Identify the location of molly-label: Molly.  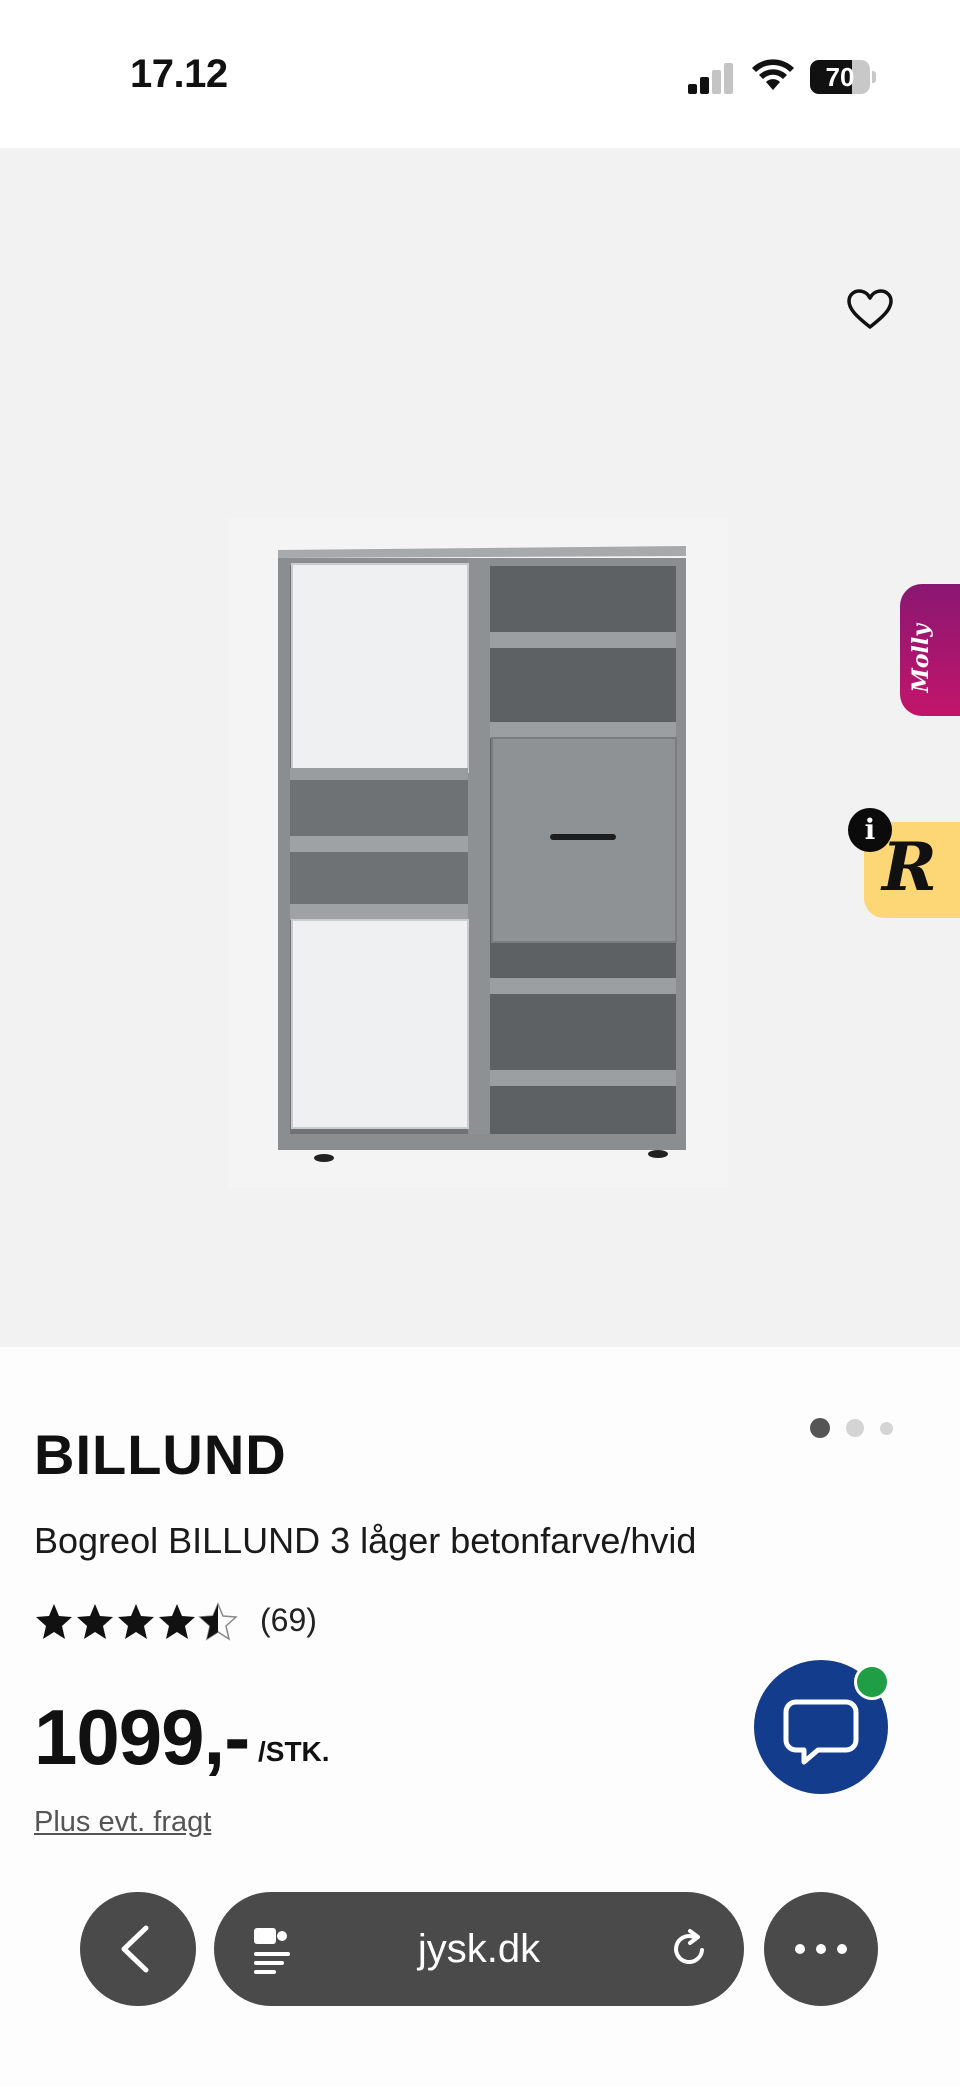
(921, 658).